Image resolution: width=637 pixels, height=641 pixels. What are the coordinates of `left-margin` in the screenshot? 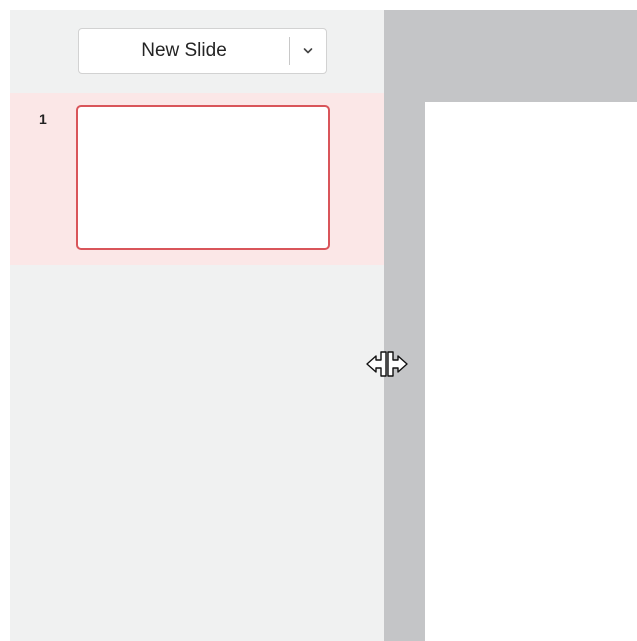 It's located at (5, 325).